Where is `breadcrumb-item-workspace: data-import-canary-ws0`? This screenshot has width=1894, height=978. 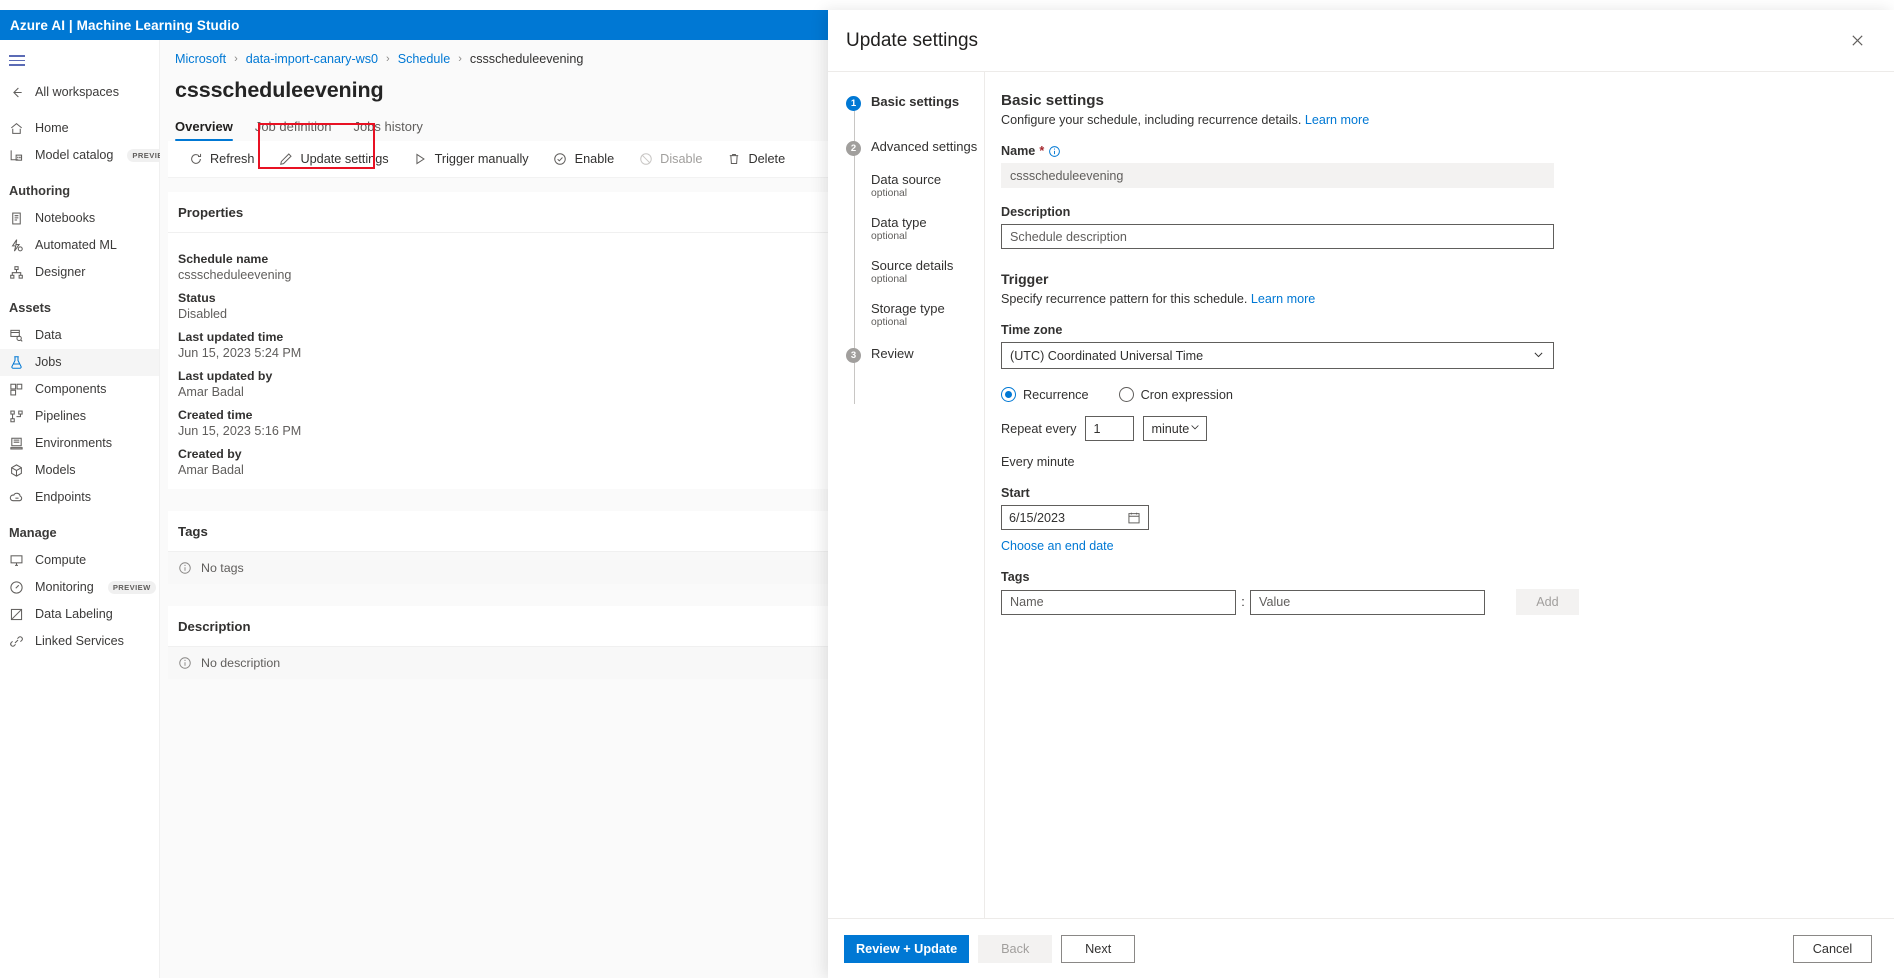 breadcrumb-item-workspace: data-import-canary-ws0 is located at coordinates (312, 59).